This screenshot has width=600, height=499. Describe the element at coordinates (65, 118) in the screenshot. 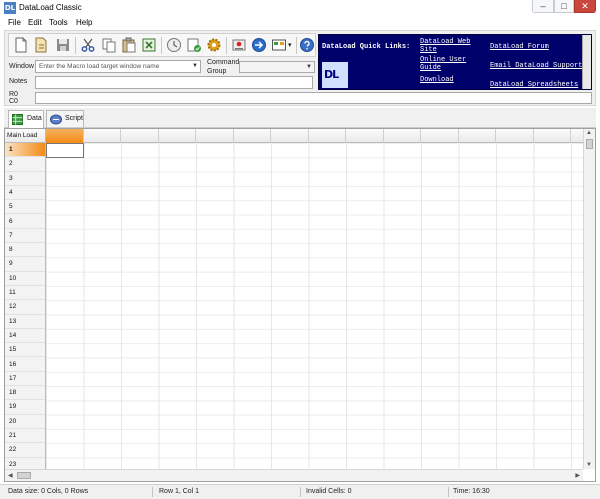

I see `tab-script: Script` at that location.